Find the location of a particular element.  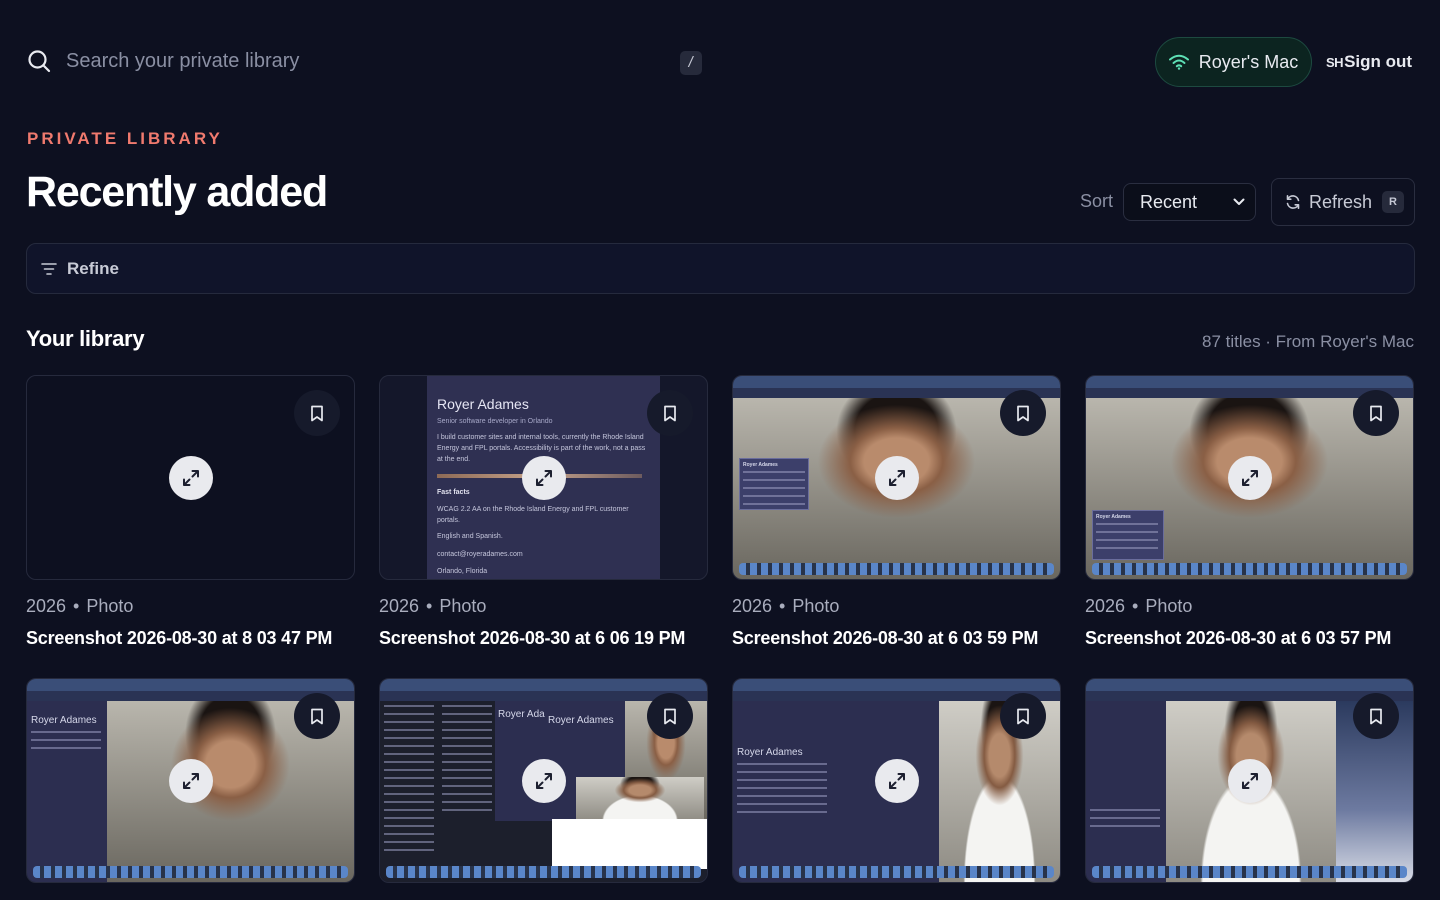

preview-role: Senior software developer in Orlando is located at coordinates (495, 421).